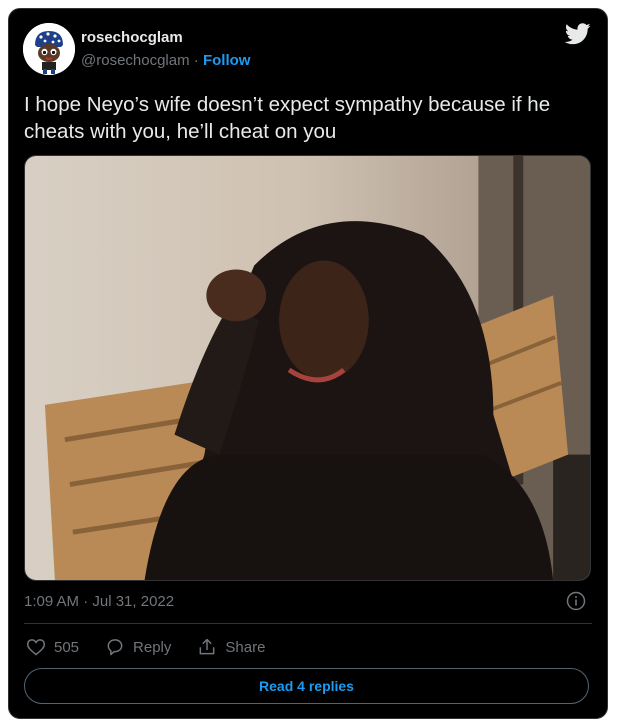 Image resolution: width=617 pixels, height=727 pixels. Describe the element at coordinates (152, 647) in the screenshot. I see `reply-label: Reply` at that location.